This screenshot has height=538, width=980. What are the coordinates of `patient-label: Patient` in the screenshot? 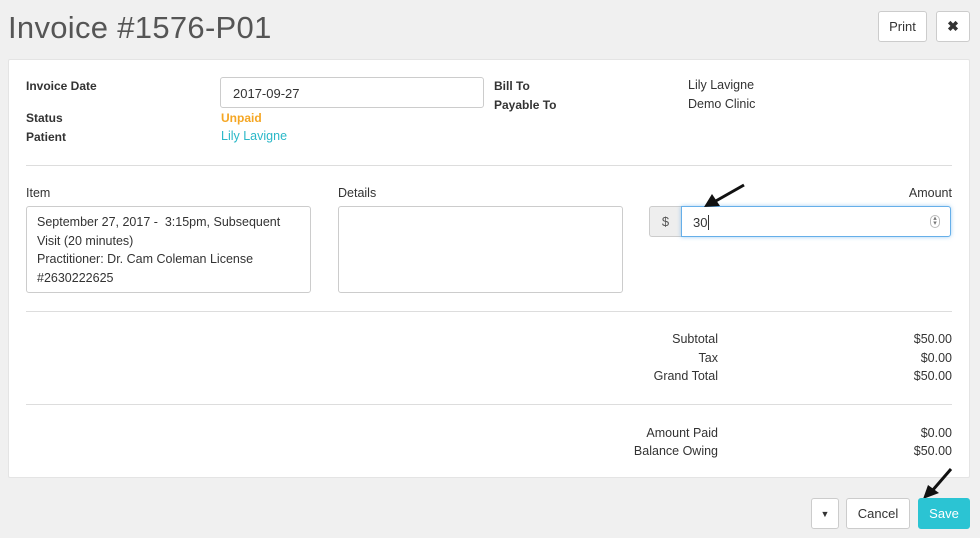 It's located at (46, 137).